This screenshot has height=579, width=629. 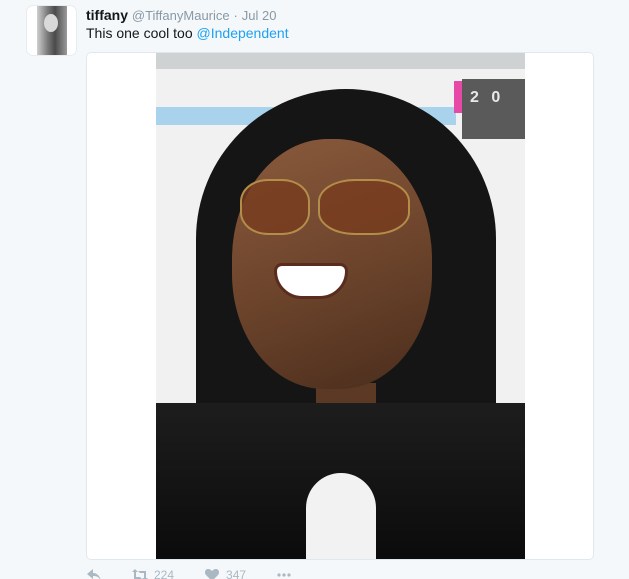 I want to click on photo-banner-dark, so click(x=493, y=109).